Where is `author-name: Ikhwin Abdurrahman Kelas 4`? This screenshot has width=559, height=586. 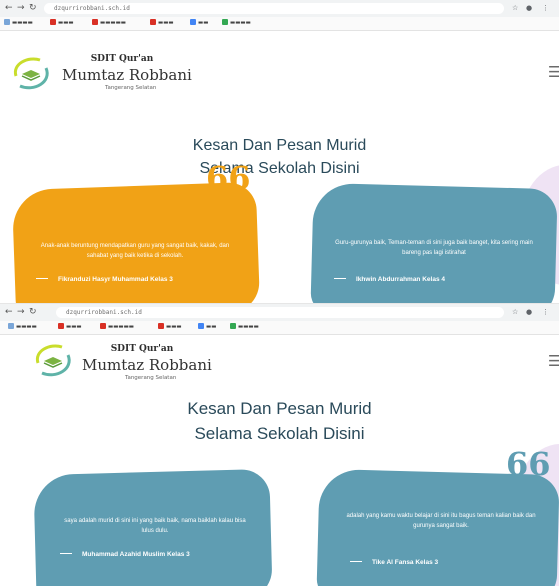
author-name: Ikhwin Abdurrahman Kelas 4 is located at coordinates (400, 279).